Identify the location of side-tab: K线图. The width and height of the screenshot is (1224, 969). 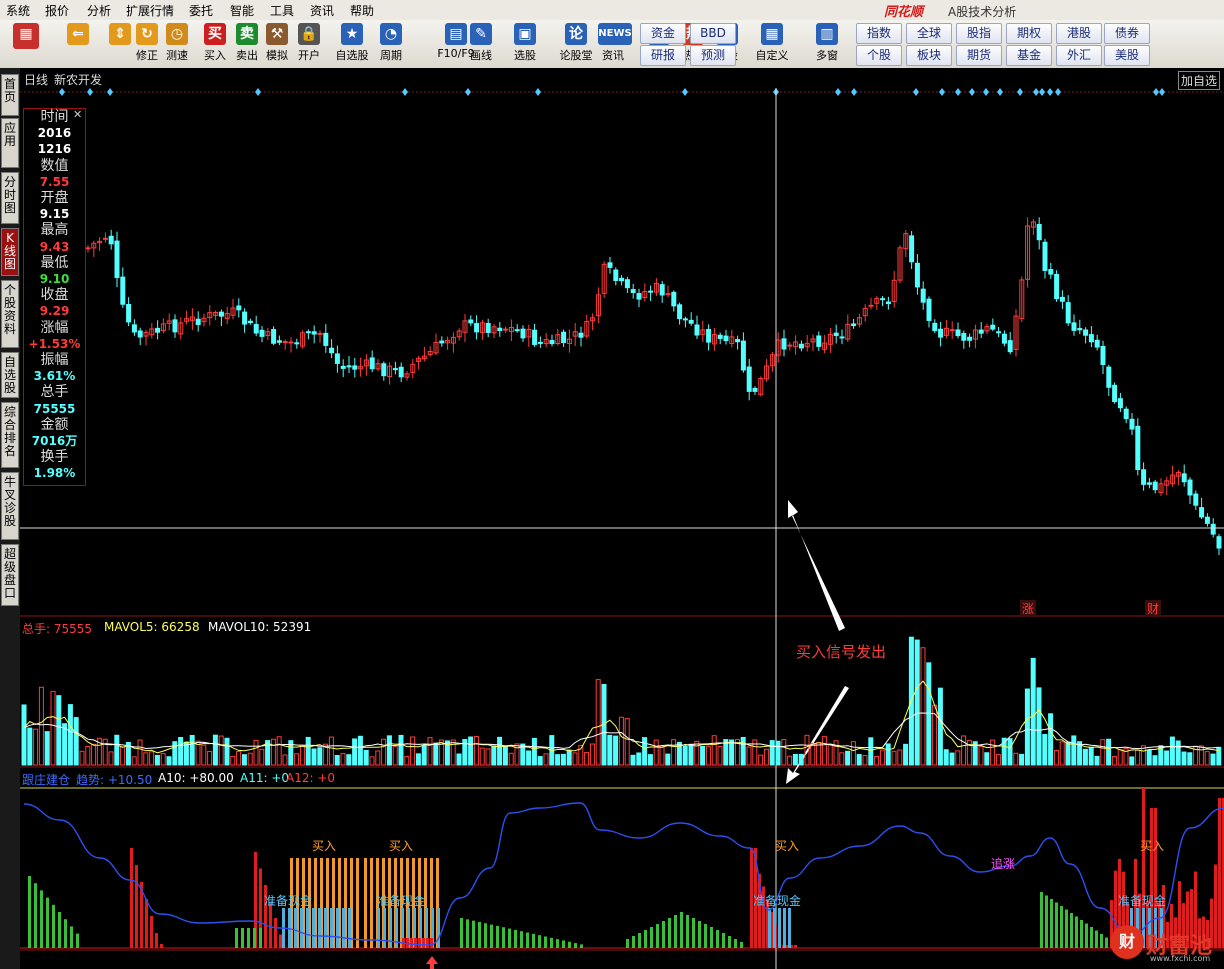
(10, 252).